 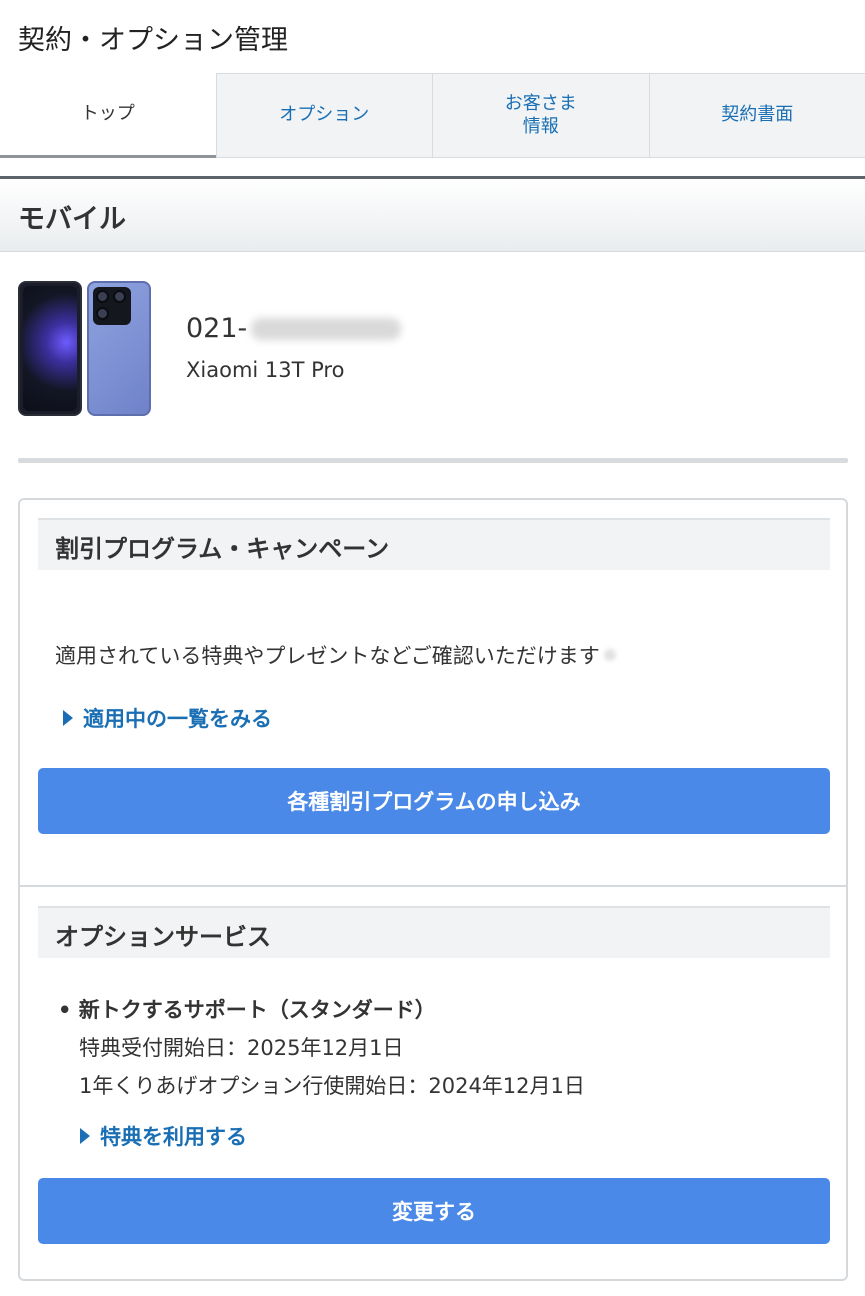 What do you see at coordinates (609, 655) in the screenshot?
I see `blurred-mark` at bounding box center [609, 655].